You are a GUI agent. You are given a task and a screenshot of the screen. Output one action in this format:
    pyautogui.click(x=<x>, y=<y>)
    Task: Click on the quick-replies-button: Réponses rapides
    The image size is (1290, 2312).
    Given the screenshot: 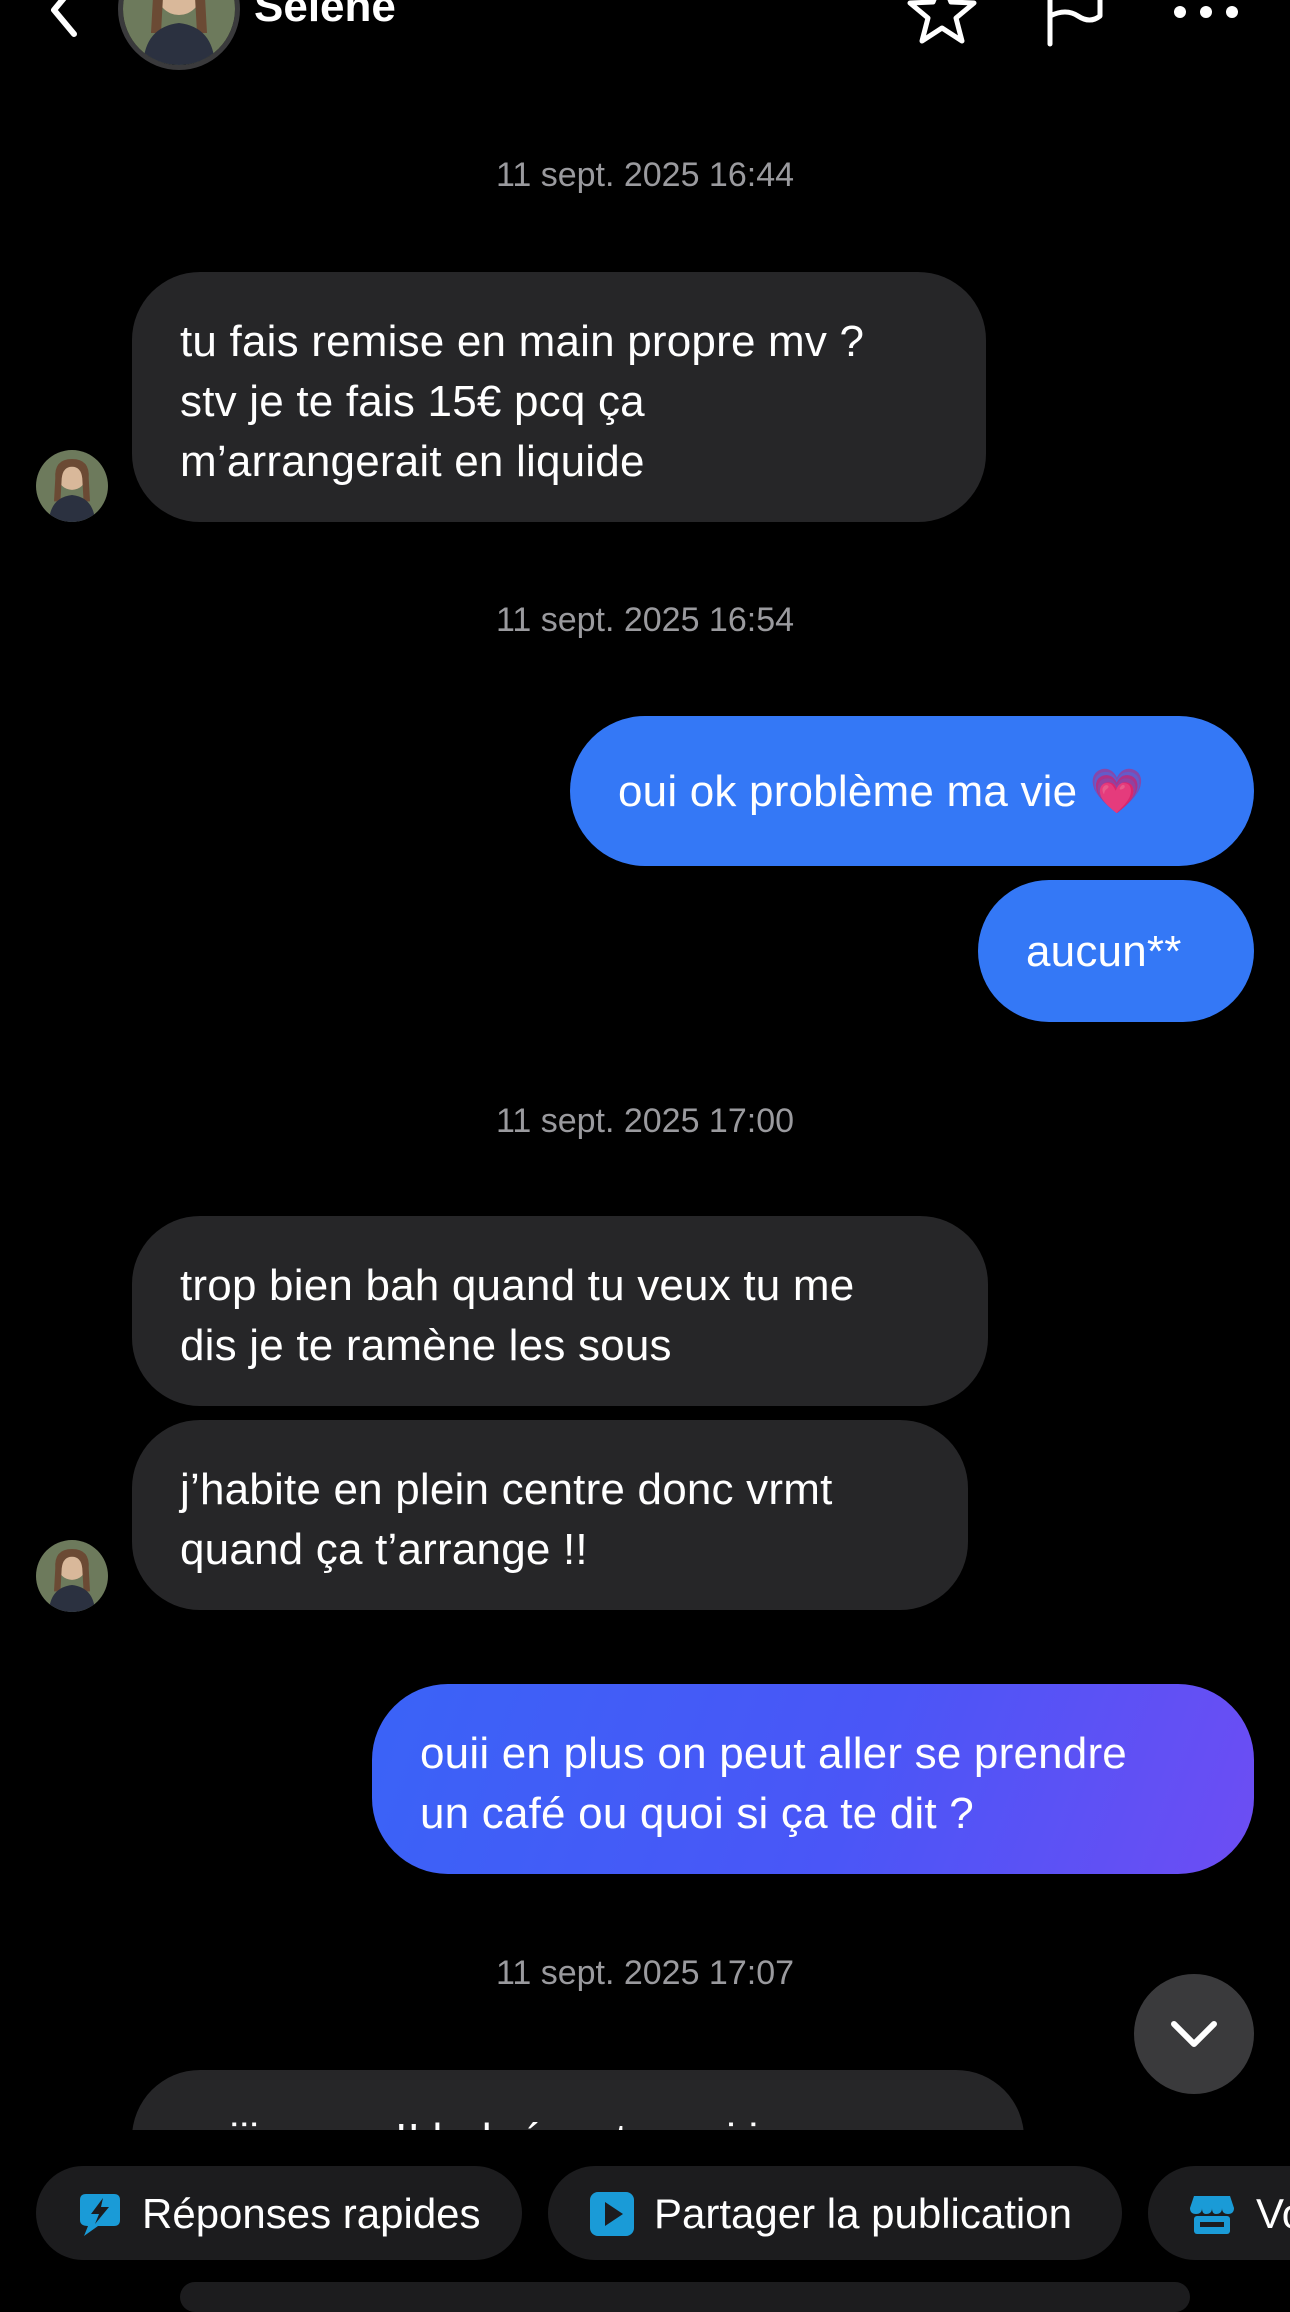 What is the action you would take?
    pyautogui.click(x=279, y=2213)
    